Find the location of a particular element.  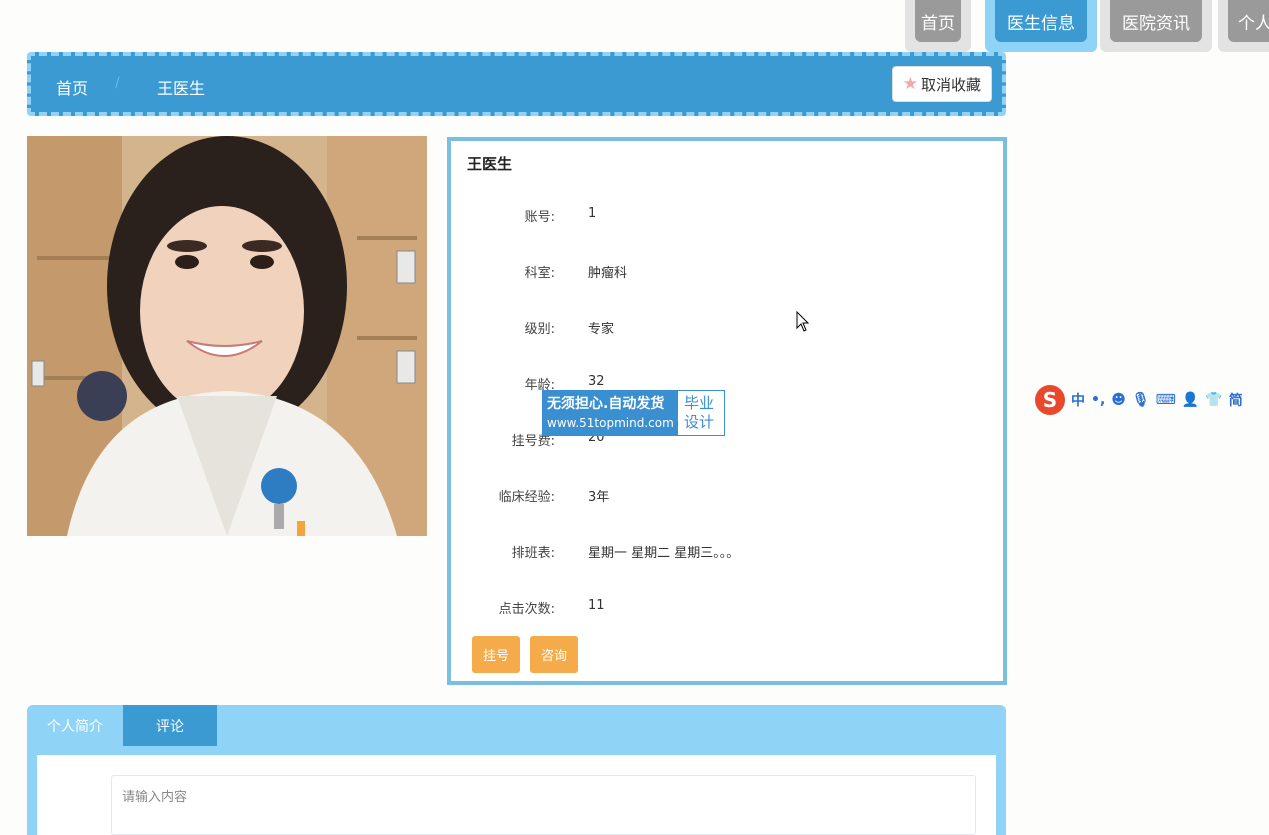

field-label: 账号: is located at coordinates (539, 217).